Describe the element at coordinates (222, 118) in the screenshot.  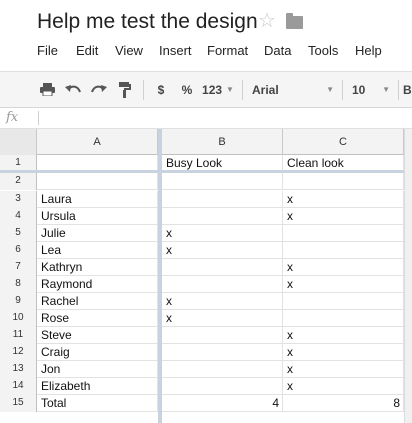
I see `formula-input` at that location.